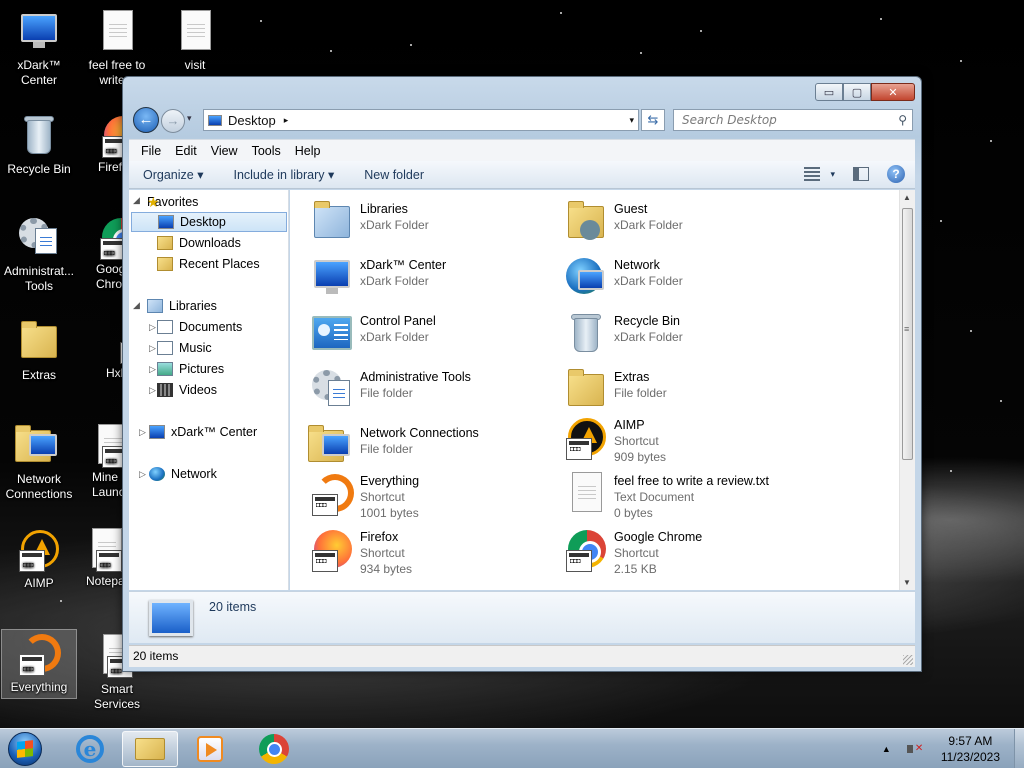 This screenshot has height=768, width=1024. Describe the element at coordinates (915, 749) in the screenshot. I see `volume-muted-icon` at that location.